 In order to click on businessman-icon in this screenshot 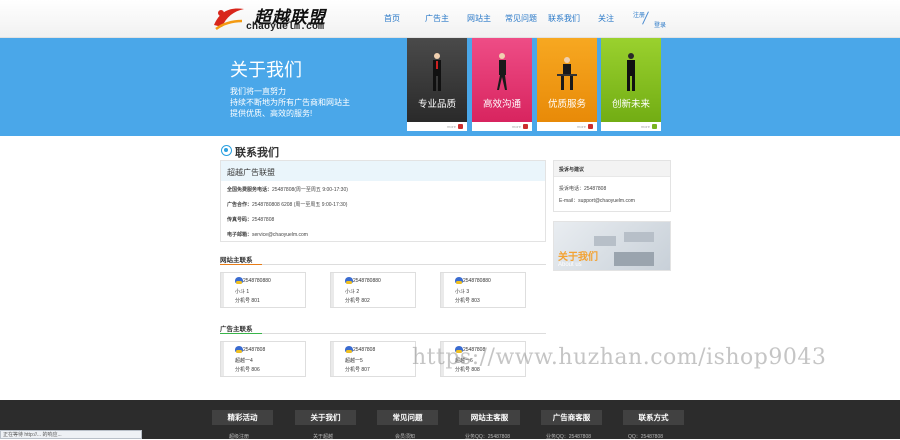, I will do `click(437, 72)`.